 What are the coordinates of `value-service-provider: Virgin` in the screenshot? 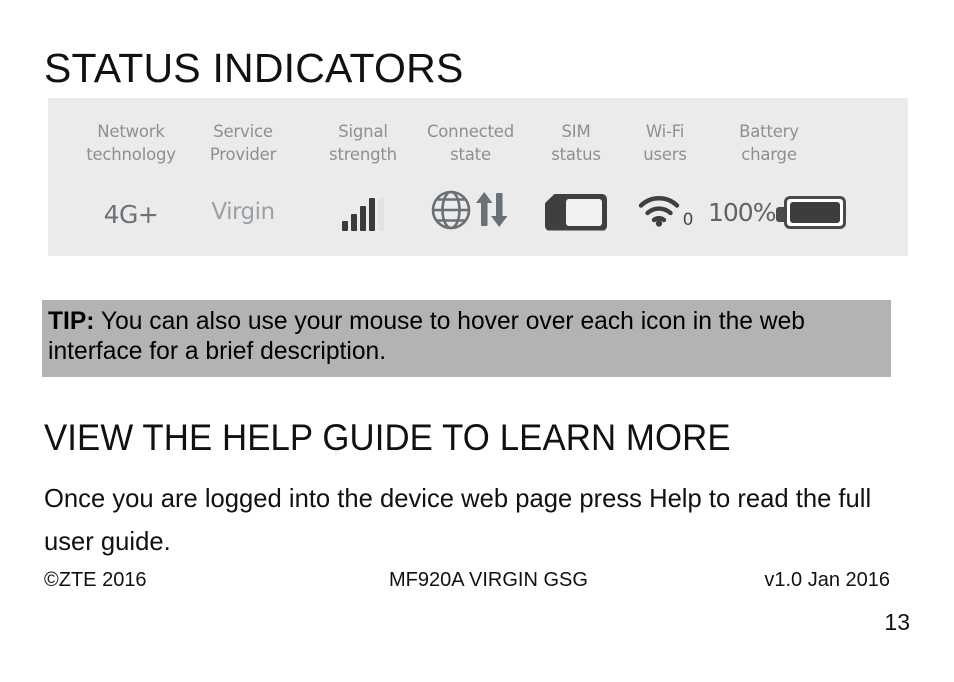 It's located at (243, 212).